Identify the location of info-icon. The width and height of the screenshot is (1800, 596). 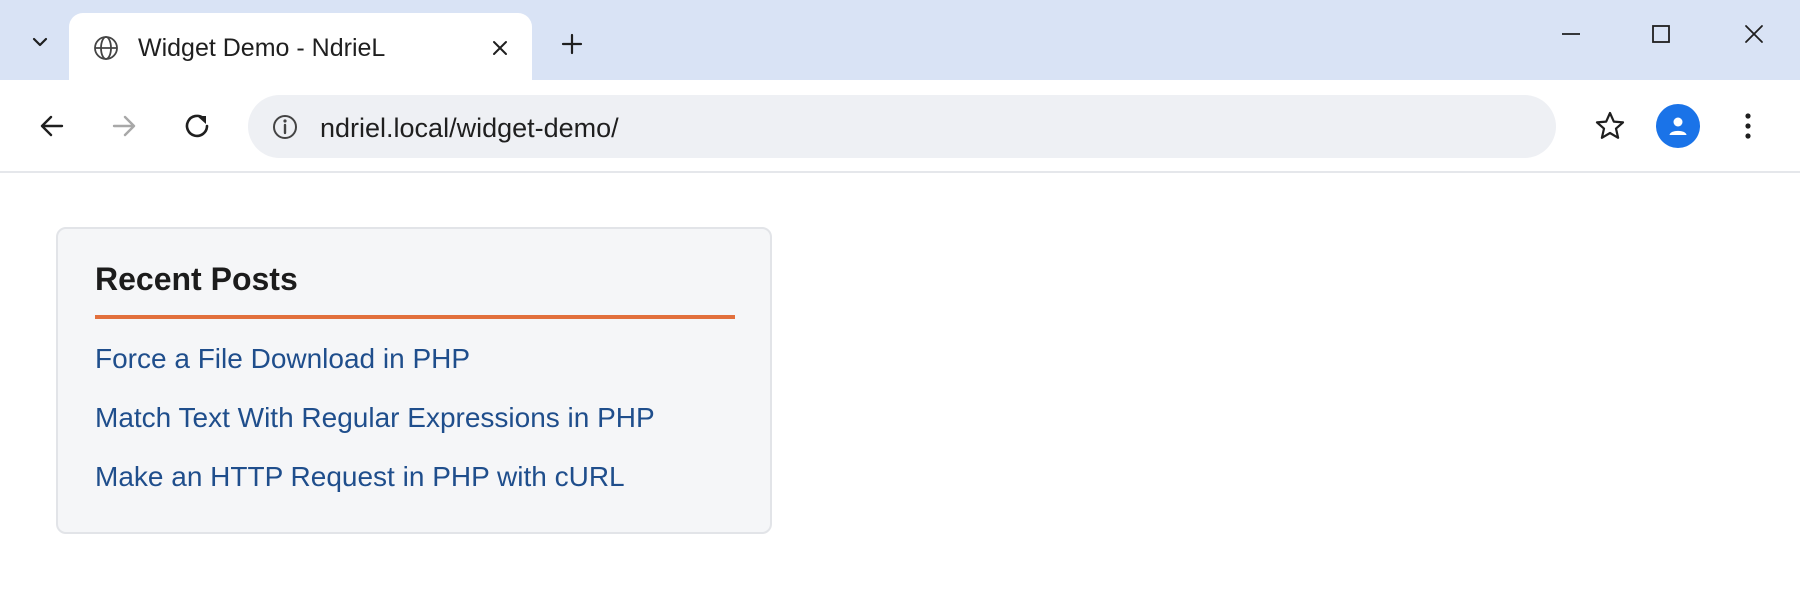
(285, 127).